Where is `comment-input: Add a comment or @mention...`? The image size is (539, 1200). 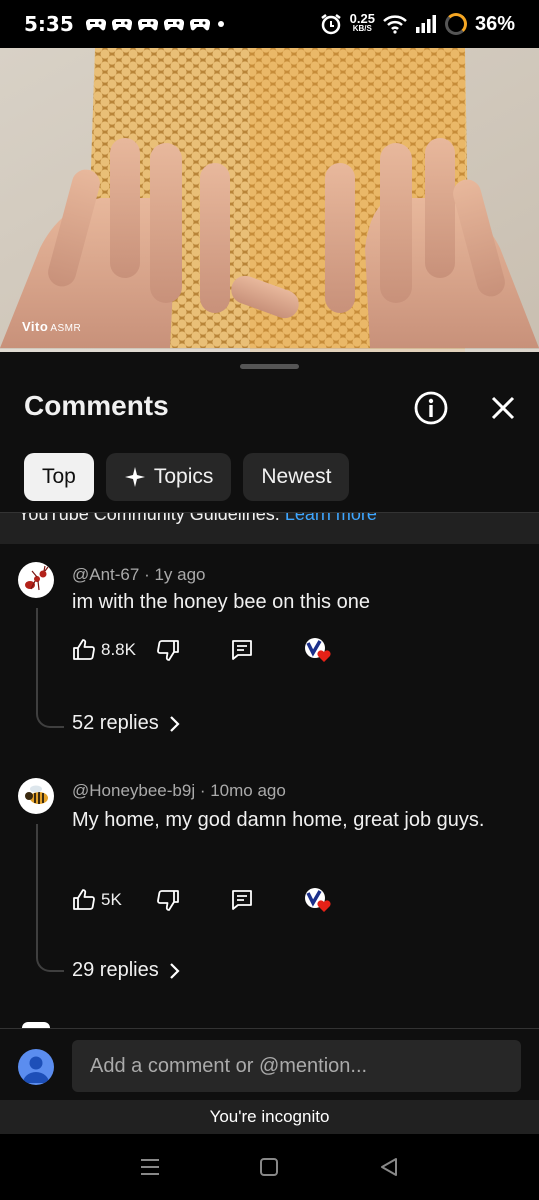
comment-input: Add a comment or @mention... is located at coordinates (296, 1066).